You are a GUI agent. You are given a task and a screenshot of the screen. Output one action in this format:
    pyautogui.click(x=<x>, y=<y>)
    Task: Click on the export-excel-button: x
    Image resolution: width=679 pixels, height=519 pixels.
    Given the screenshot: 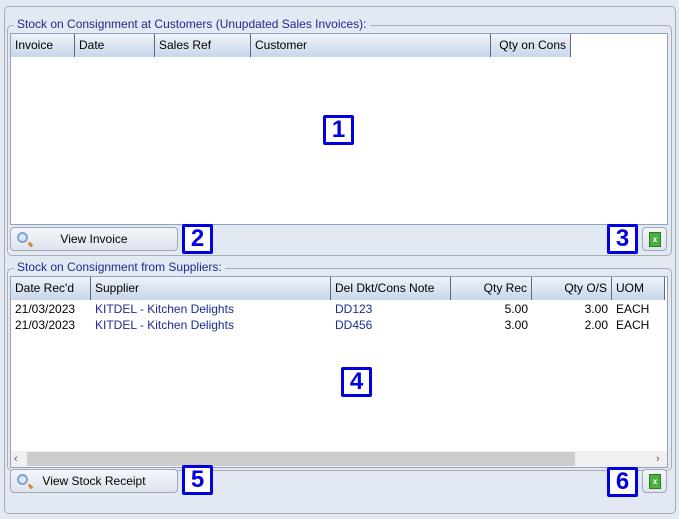 What is the action you would take?
    pyautogui.click(x=654, y=239)
    